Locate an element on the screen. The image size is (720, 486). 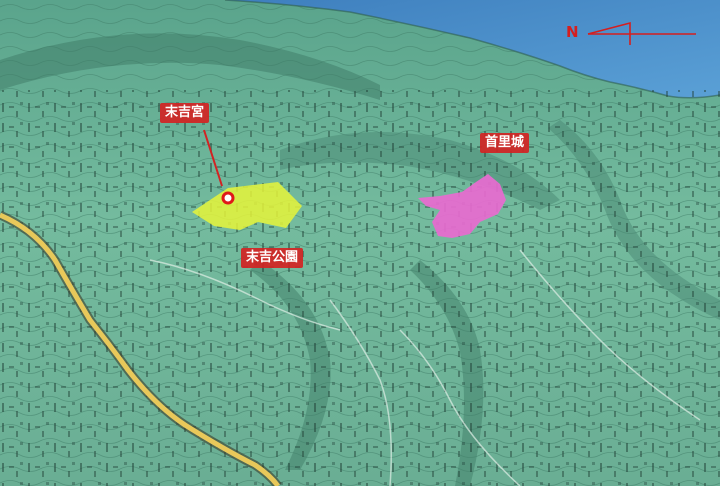
label-sueyoshi-gu: 末吉宮 is located at coordinates (185, 113).